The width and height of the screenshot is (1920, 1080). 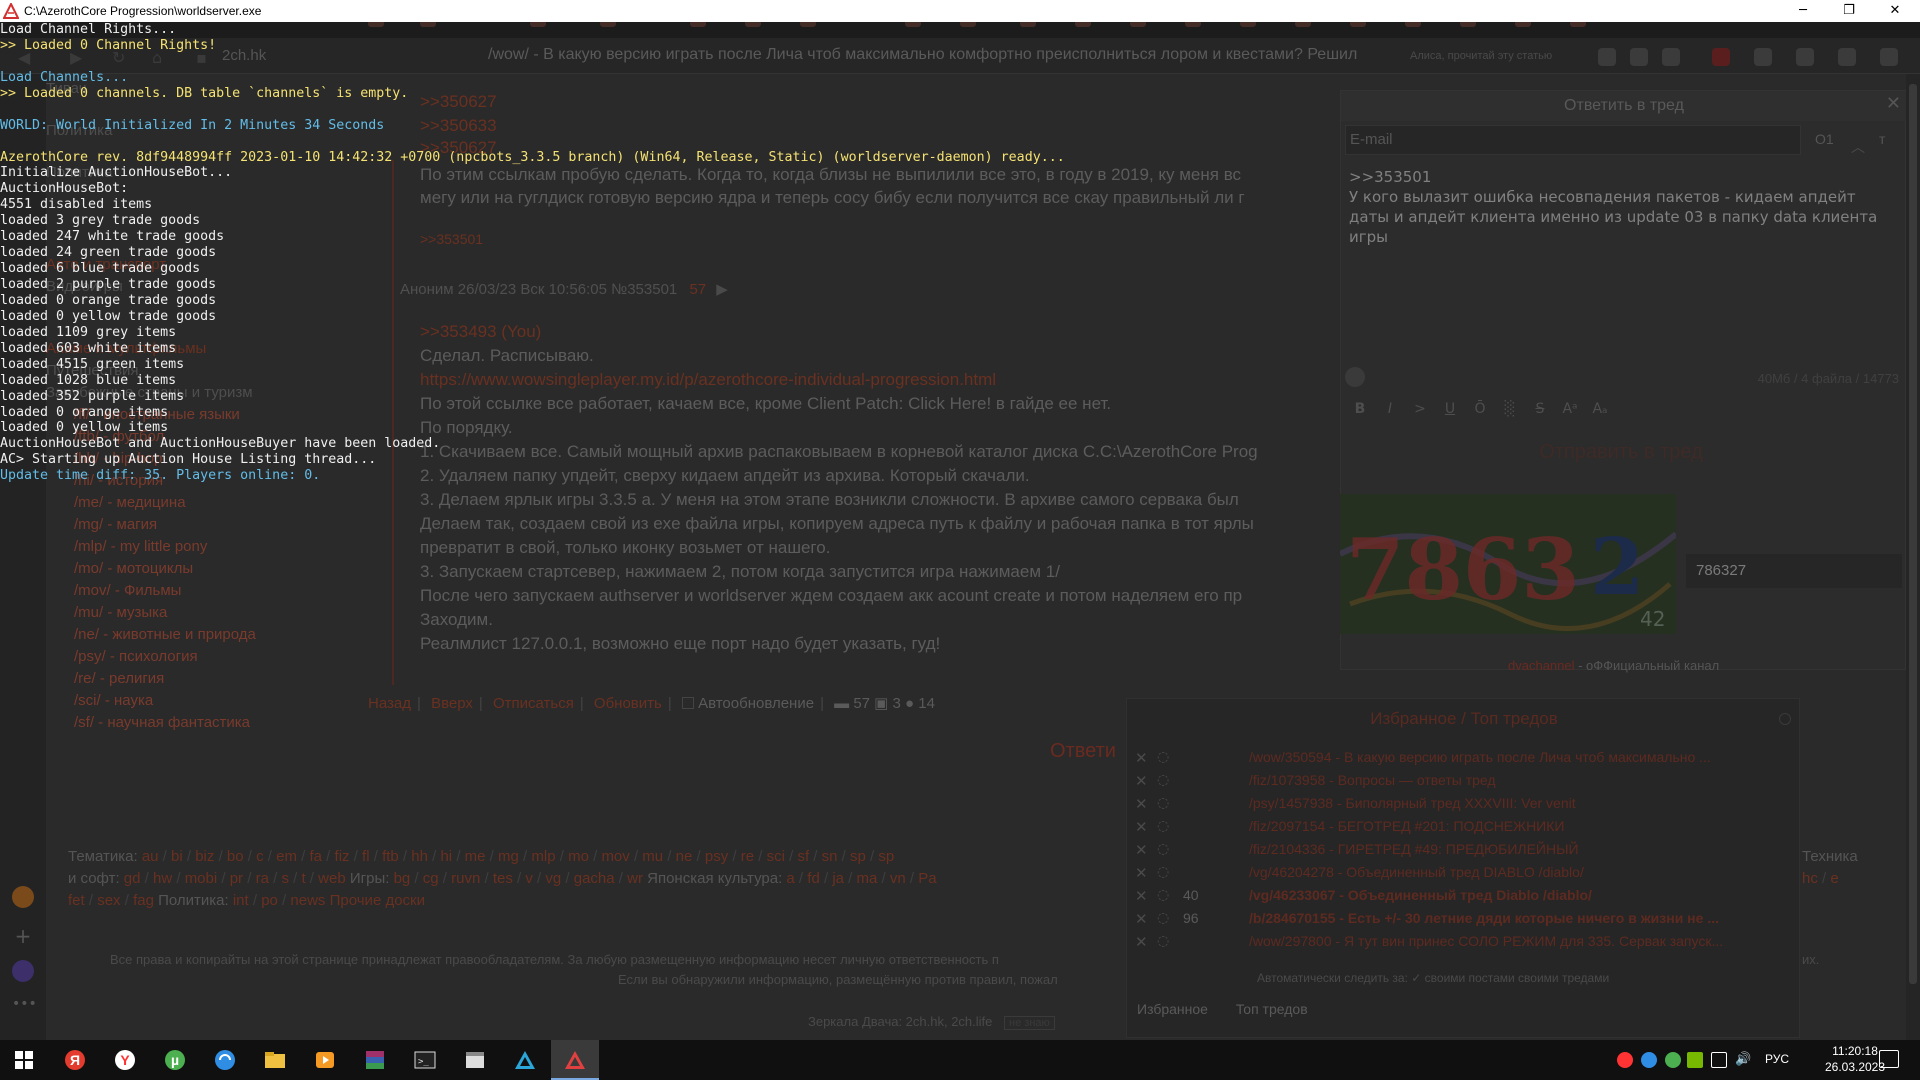 What do you see at coordinates (23, 897) in the screenshot?
I see `sidebar-app-icon` at bounding box center [23, 897].